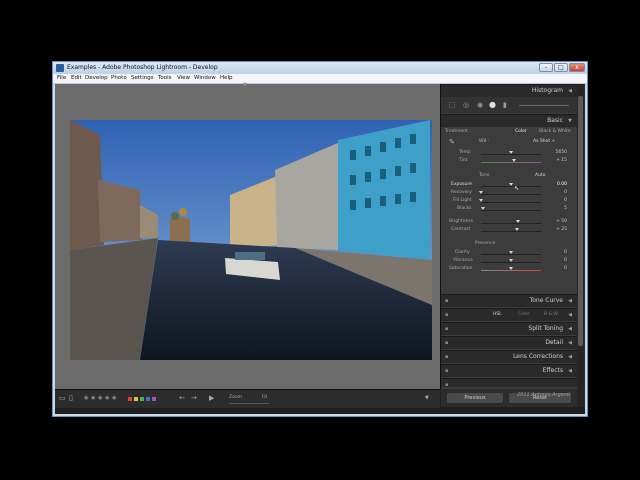  Describe the element at coordinates (511, 162) in the screenshot. I see `tint-slider-track` at that location.